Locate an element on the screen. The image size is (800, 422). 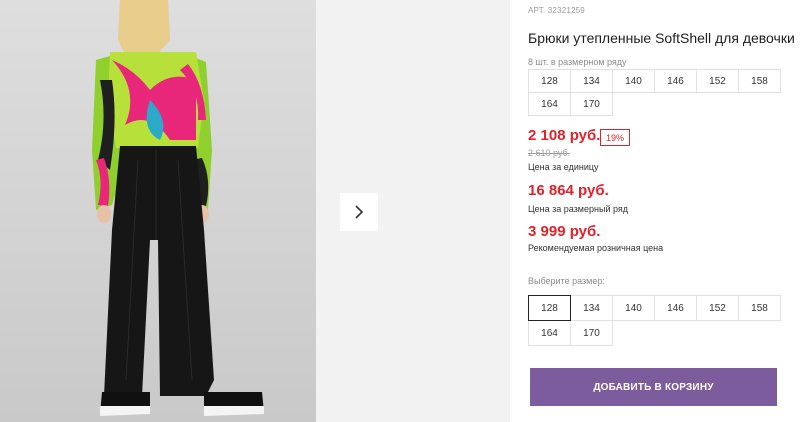
size-option-128: 128 is located at coordinates (549, 308).